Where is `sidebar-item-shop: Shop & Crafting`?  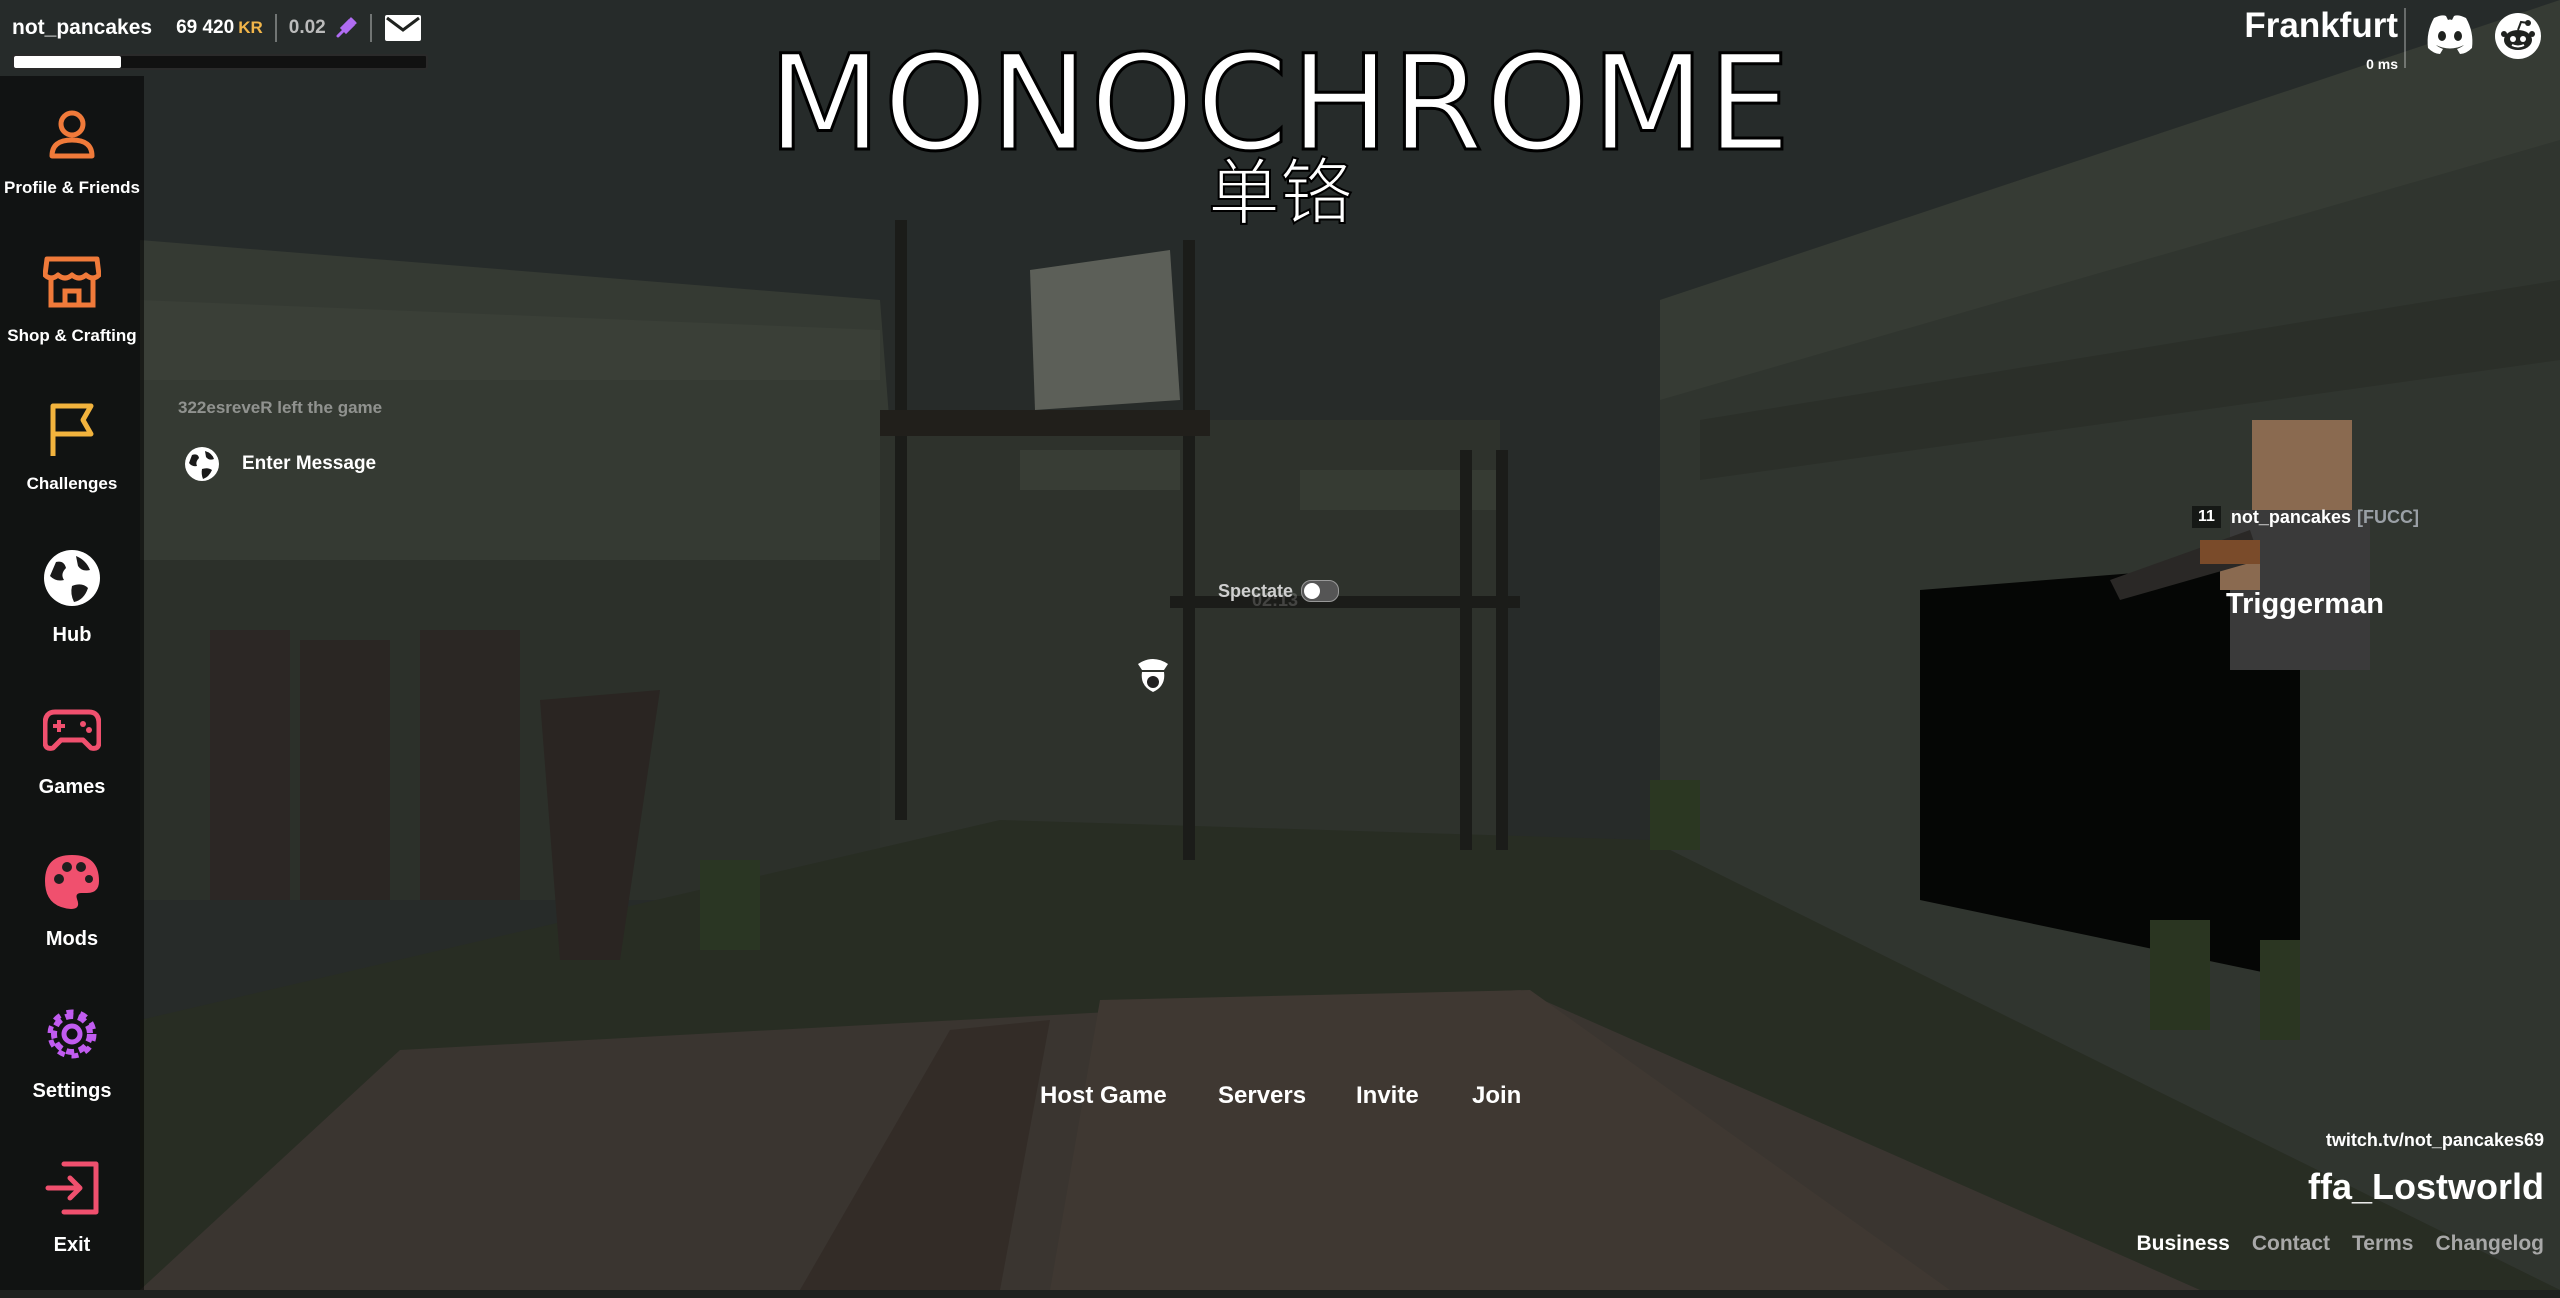 sidebar-item-shop: Shop & Crafting is located at coordinates (72, 322).